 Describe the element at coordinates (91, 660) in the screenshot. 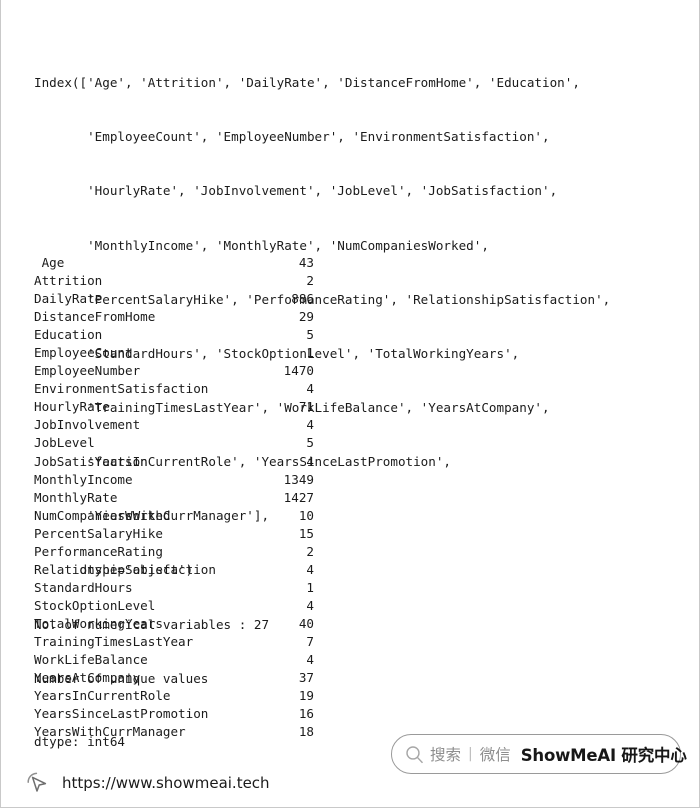

I see `series-index-label: WorkLifeBalance` at that location.